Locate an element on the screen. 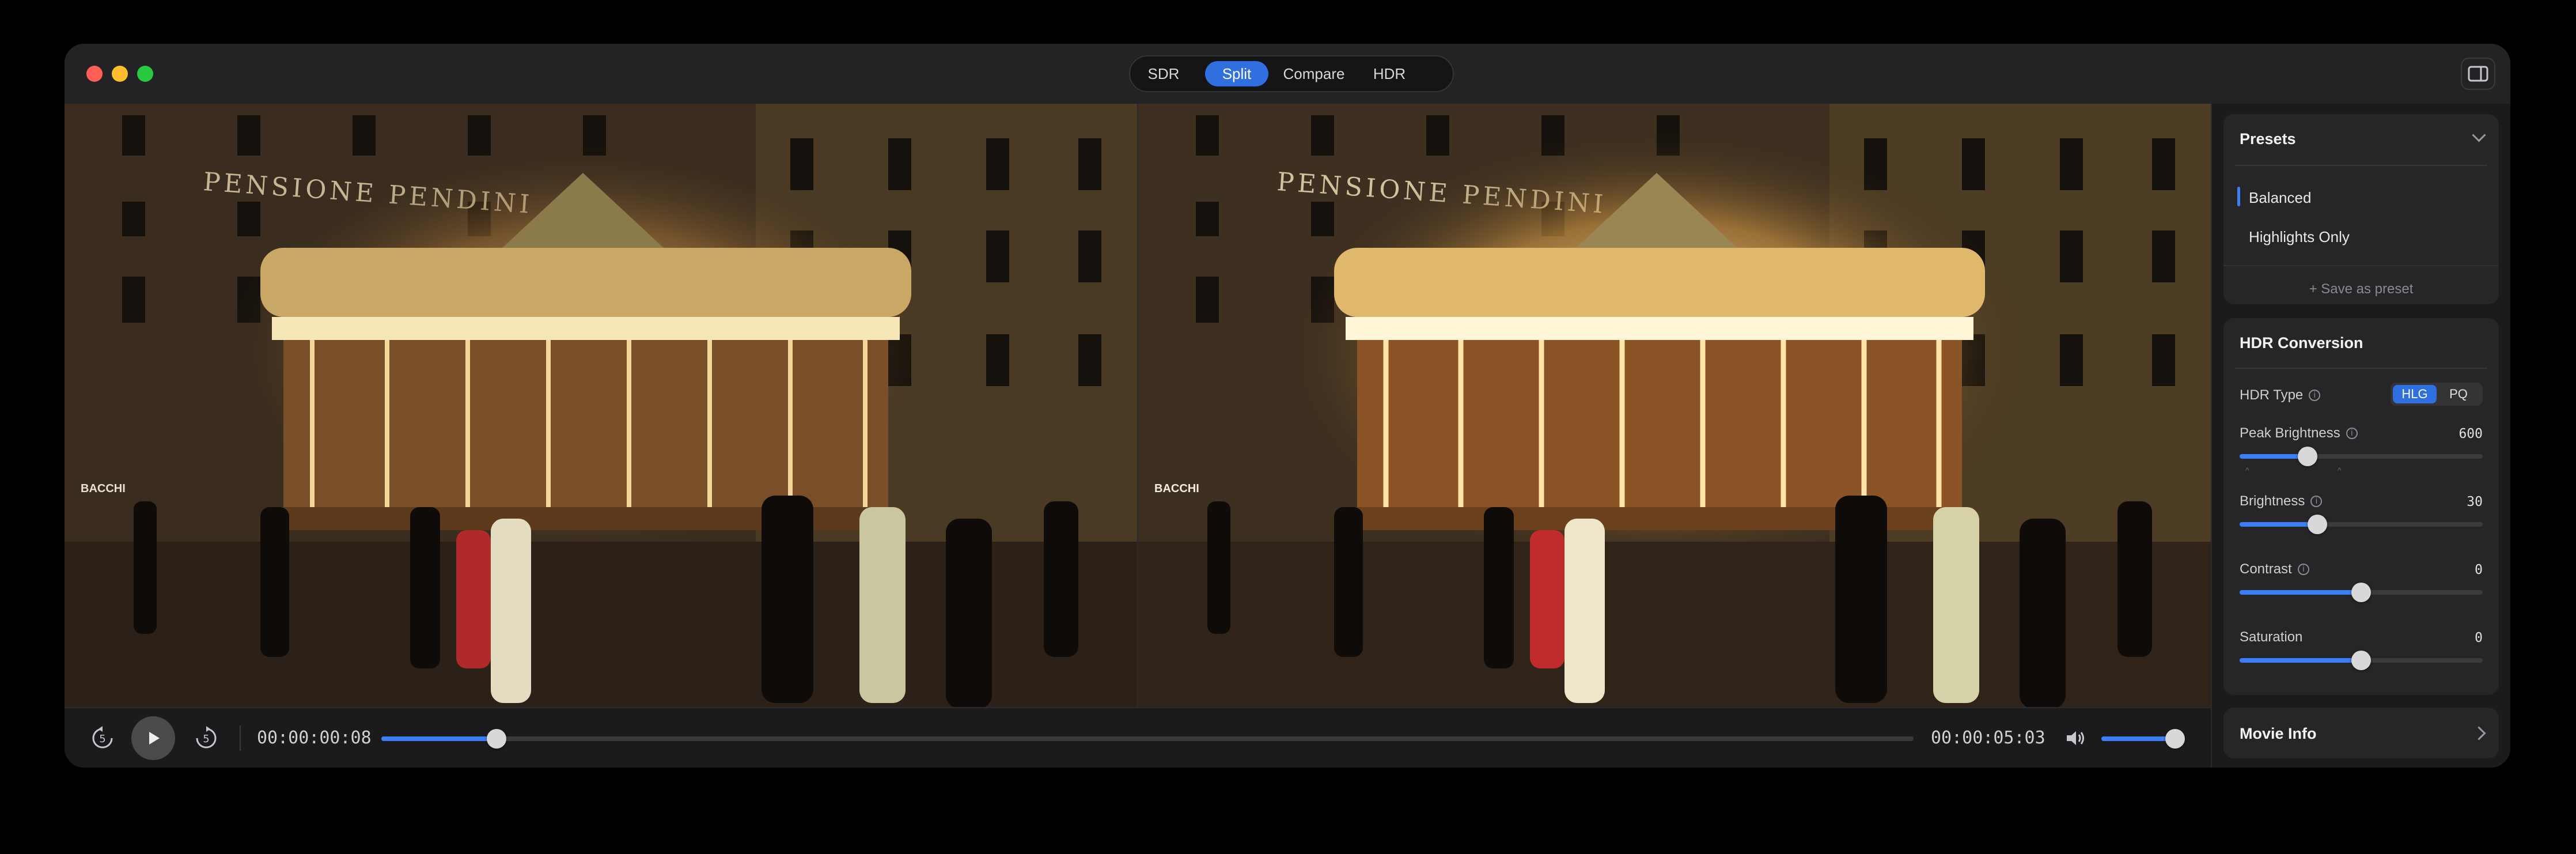 This screenshot has width=2576, height=854. tab-compare: Compare is located at coordinates (1314, 73).